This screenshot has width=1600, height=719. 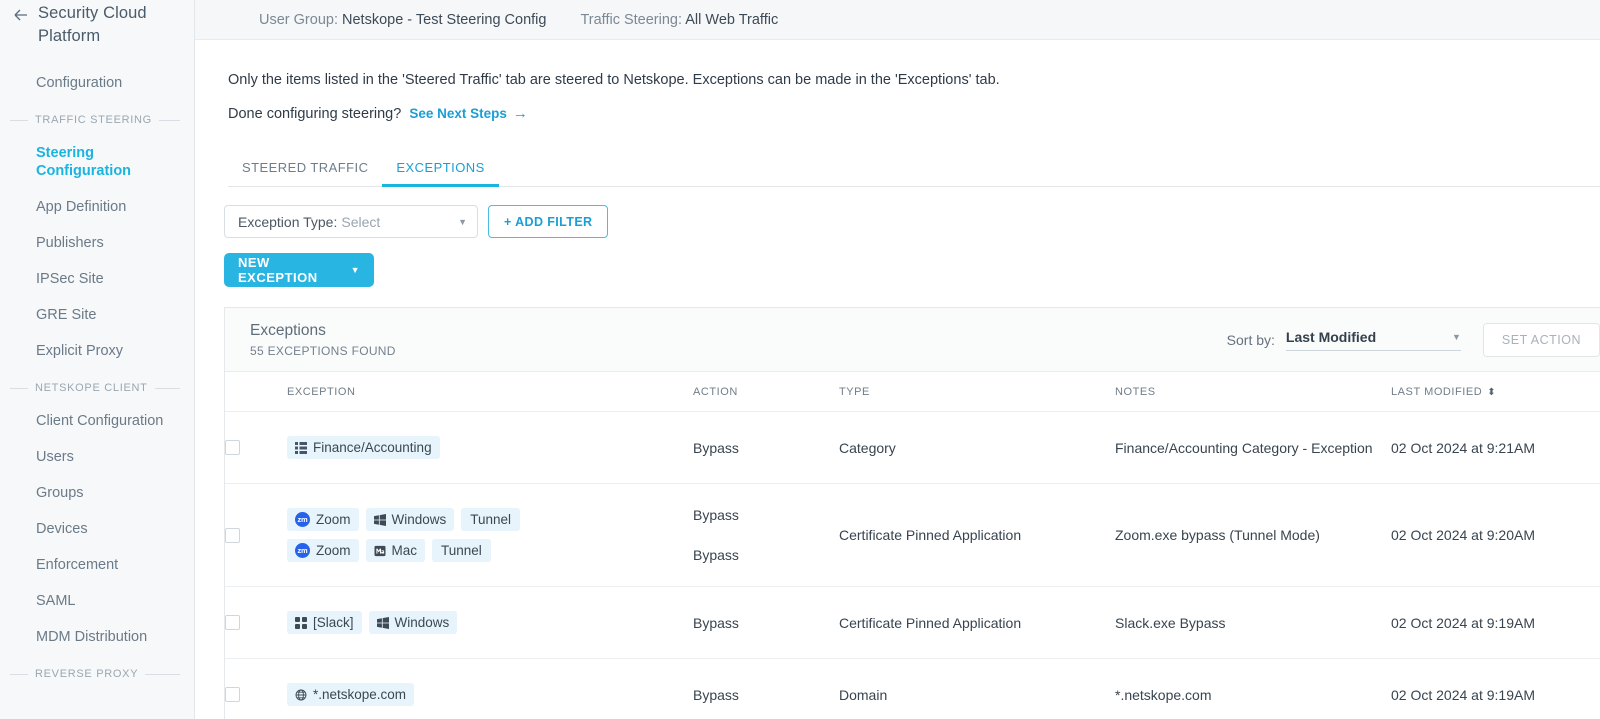 I want to click on column-header-action: ACTION, so click(x=766, y=392).